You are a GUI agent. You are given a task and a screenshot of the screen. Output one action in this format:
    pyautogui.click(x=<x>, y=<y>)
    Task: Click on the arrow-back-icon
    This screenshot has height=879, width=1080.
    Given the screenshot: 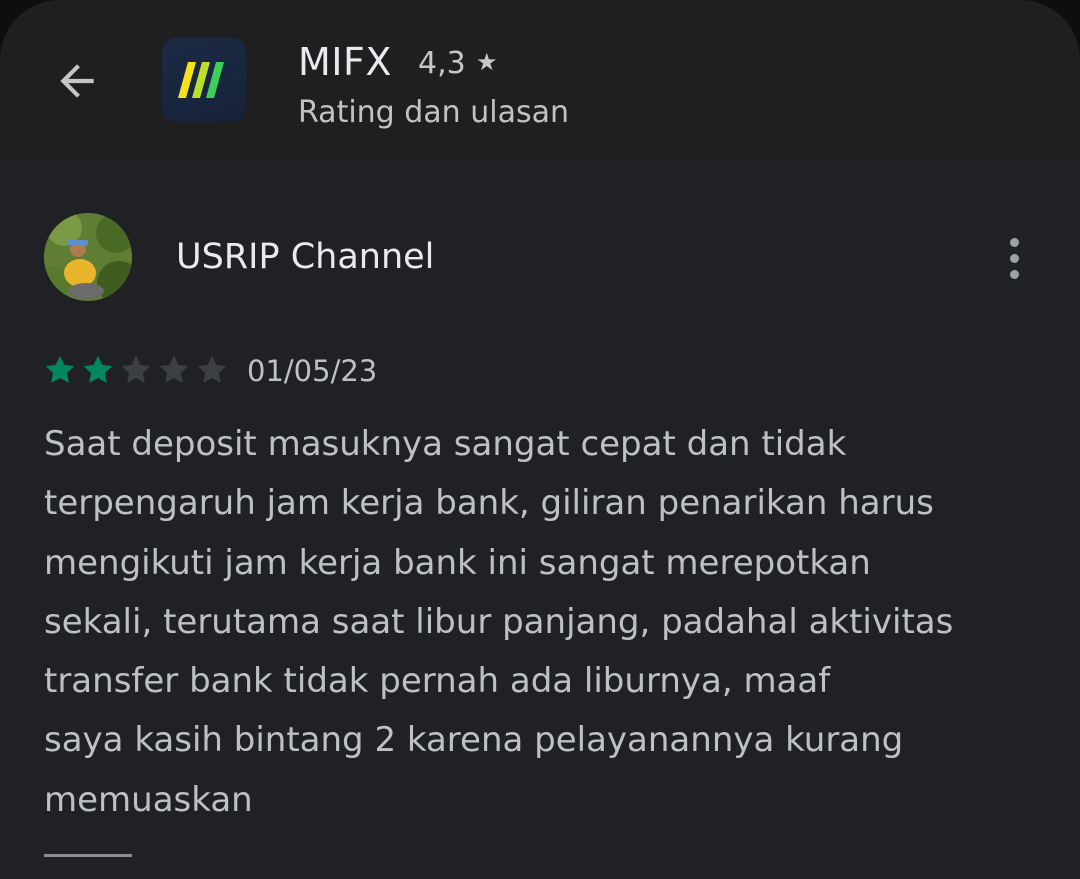 What is the action you would take?
    pyautogui.click(x=77, y=81)
    